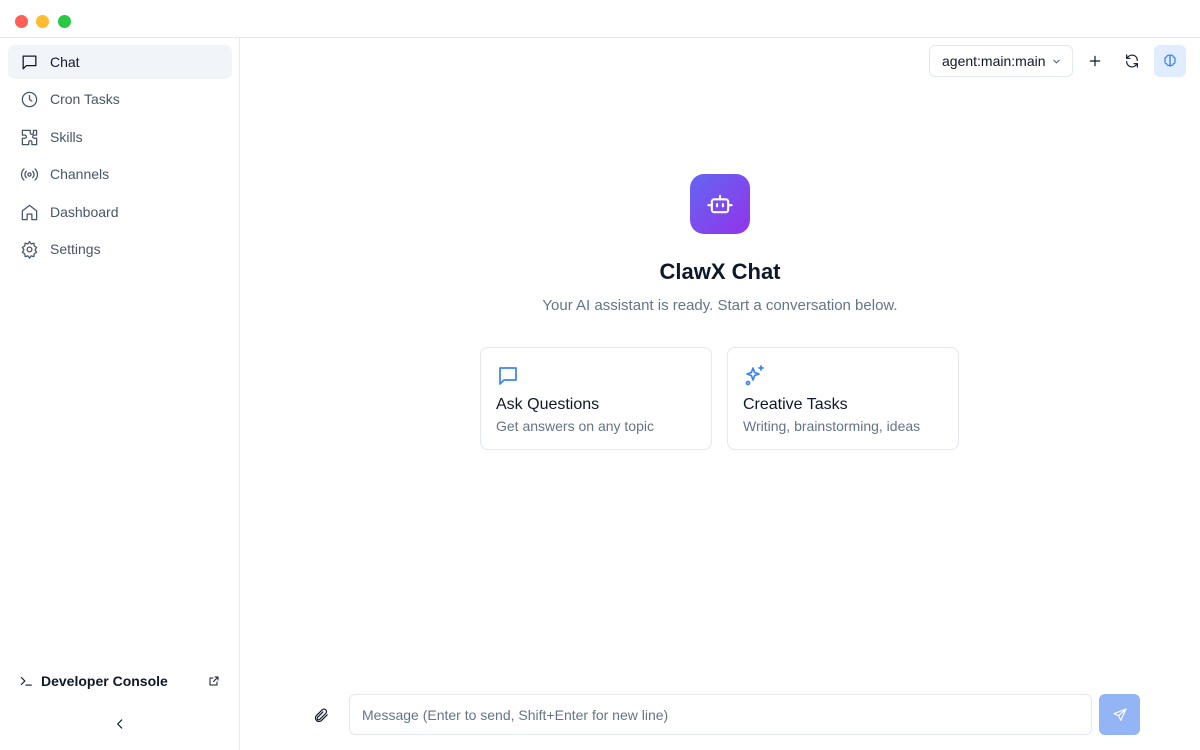 This screenshot has width=1200, height=750. I want to click on attach-button, so click(321, 715).